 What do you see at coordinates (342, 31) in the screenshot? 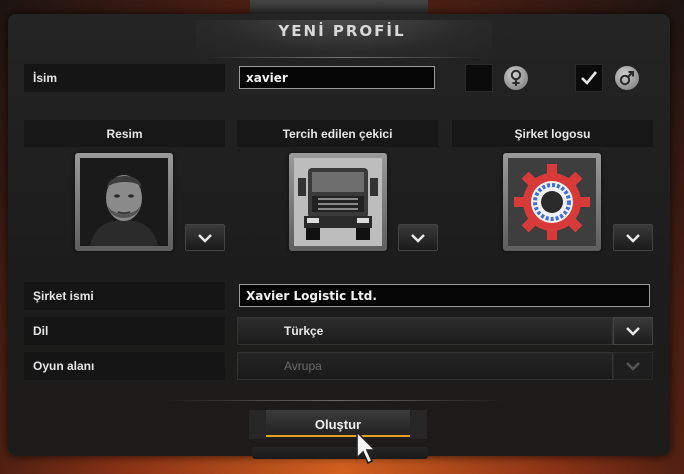
I see `dialog-title: YENİ PROFİL` at bounding box center [342, 31].